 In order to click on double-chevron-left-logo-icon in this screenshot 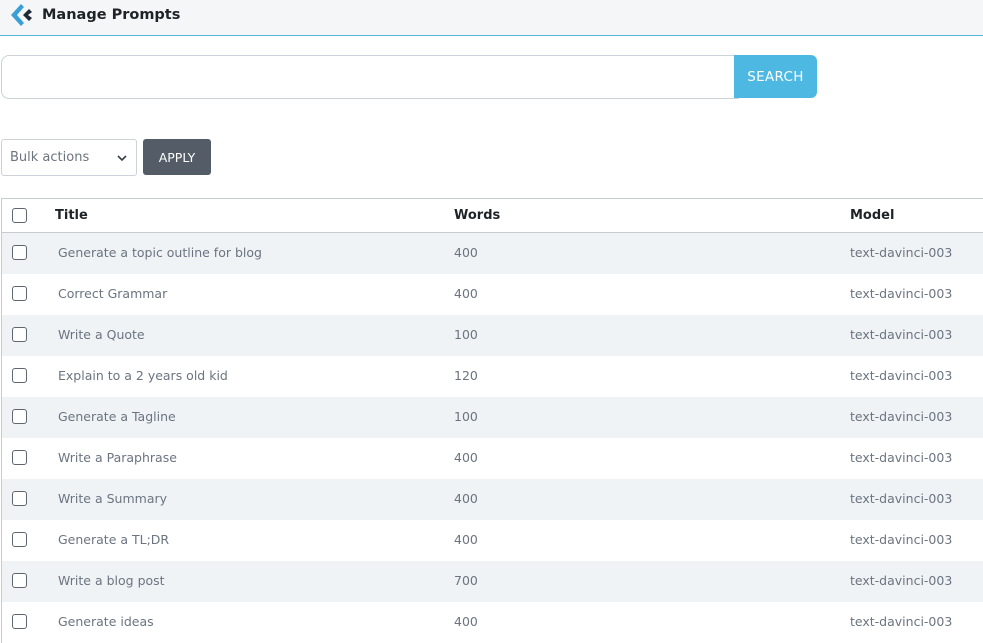, I will do `click(21, 15)`.